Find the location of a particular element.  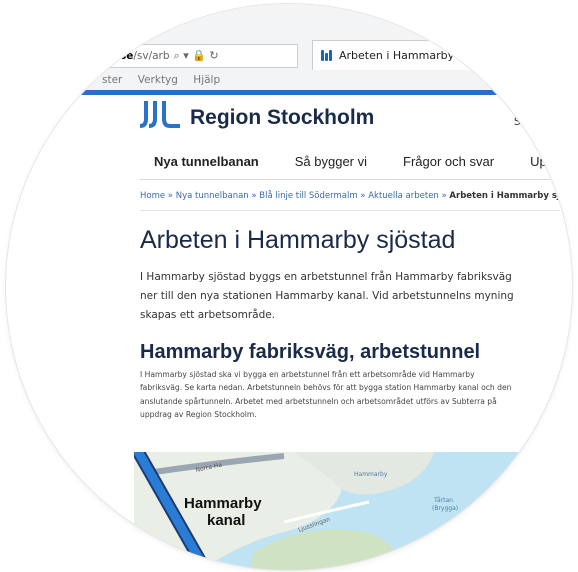

map-park-label: Tårtan is located at coordinates (443, 500).